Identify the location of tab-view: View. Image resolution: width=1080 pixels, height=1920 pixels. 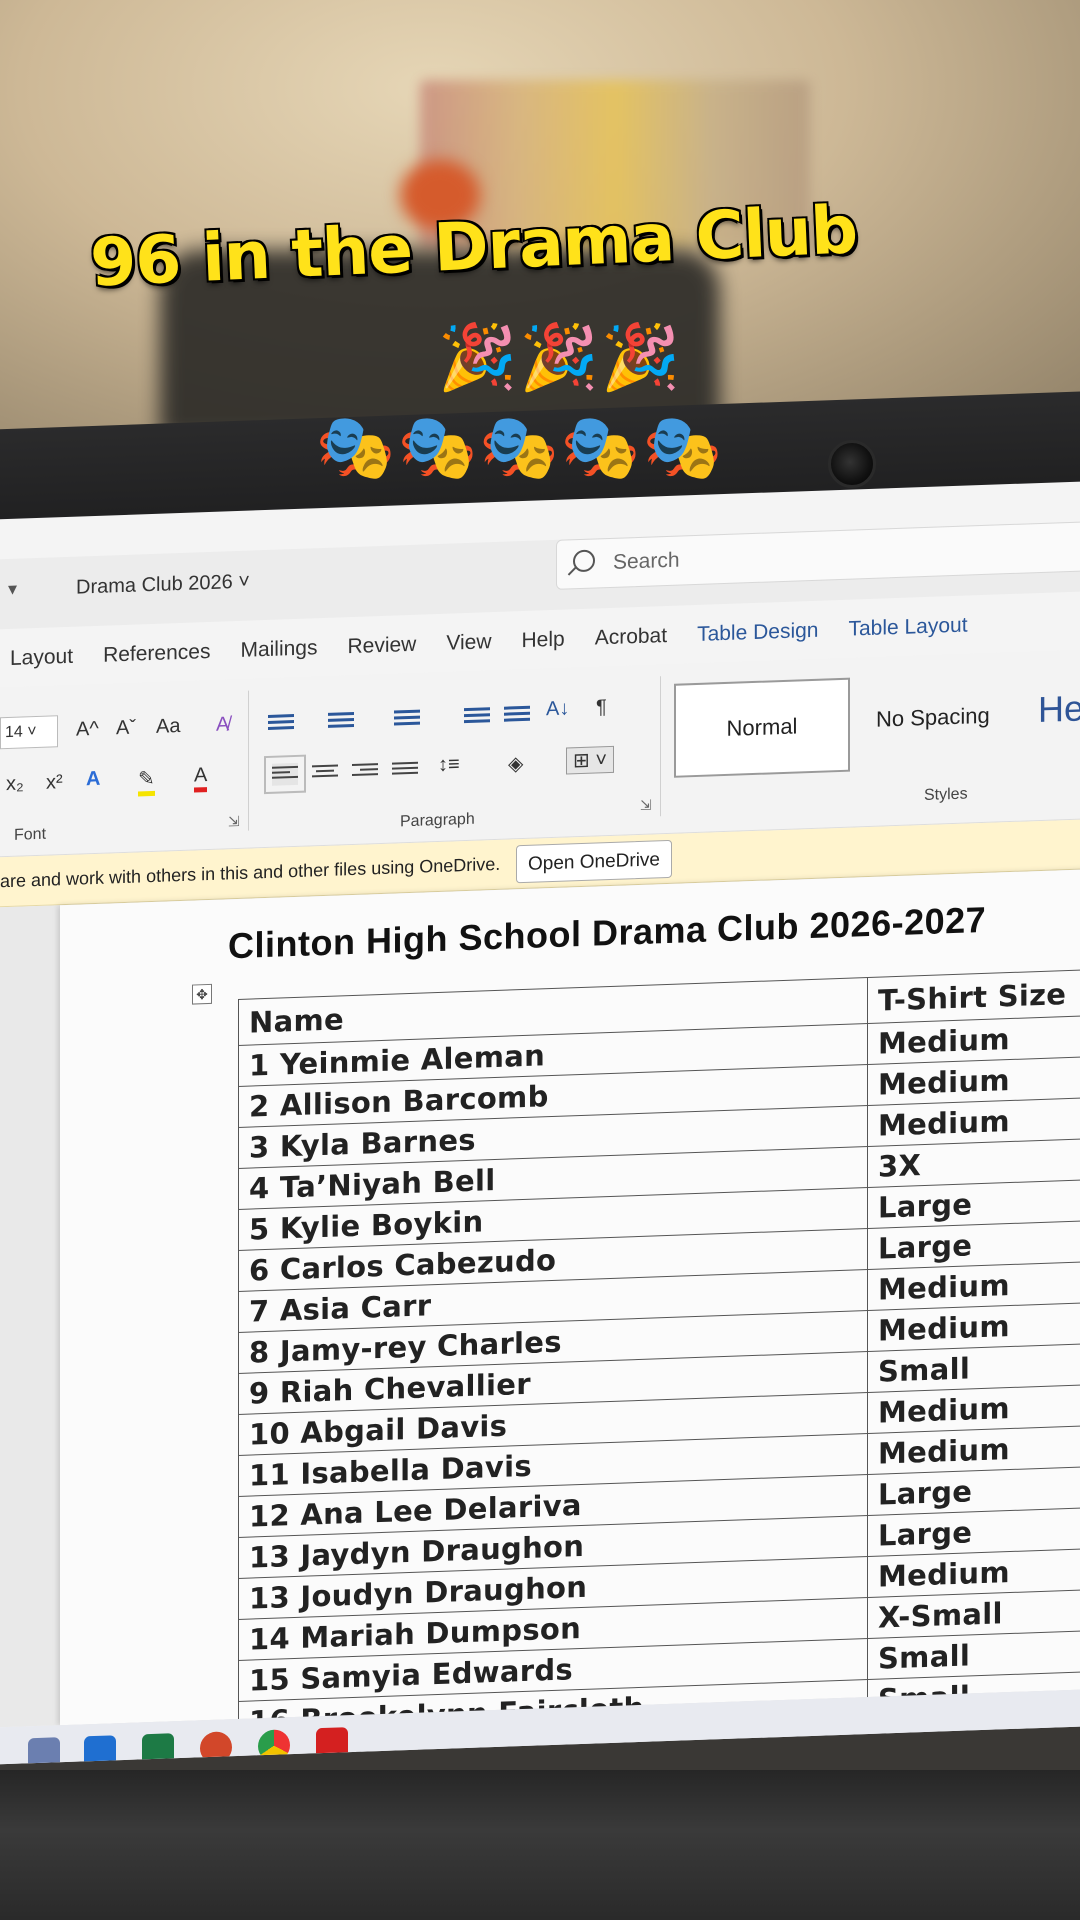
(468, 651).